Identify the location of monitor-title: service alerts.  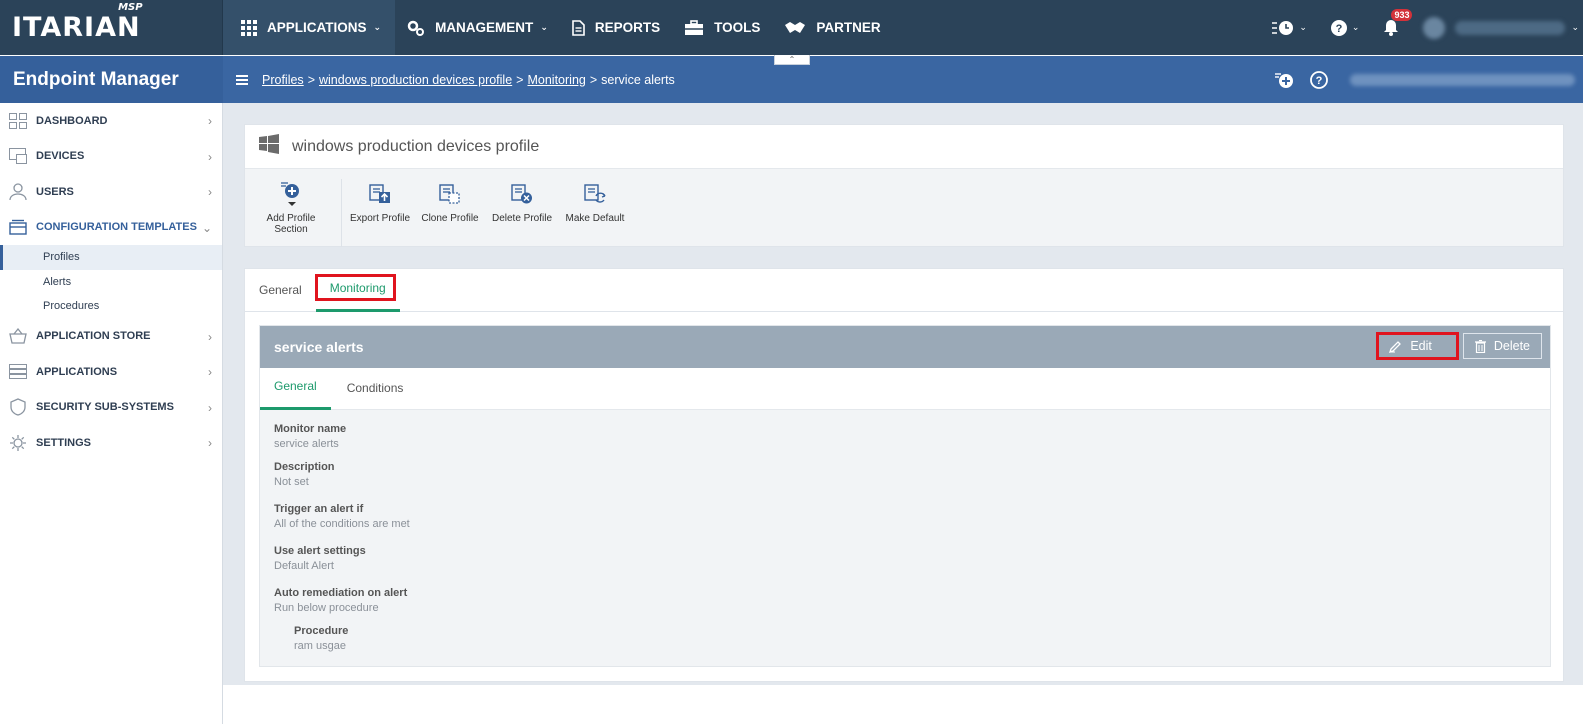
(319, 347).